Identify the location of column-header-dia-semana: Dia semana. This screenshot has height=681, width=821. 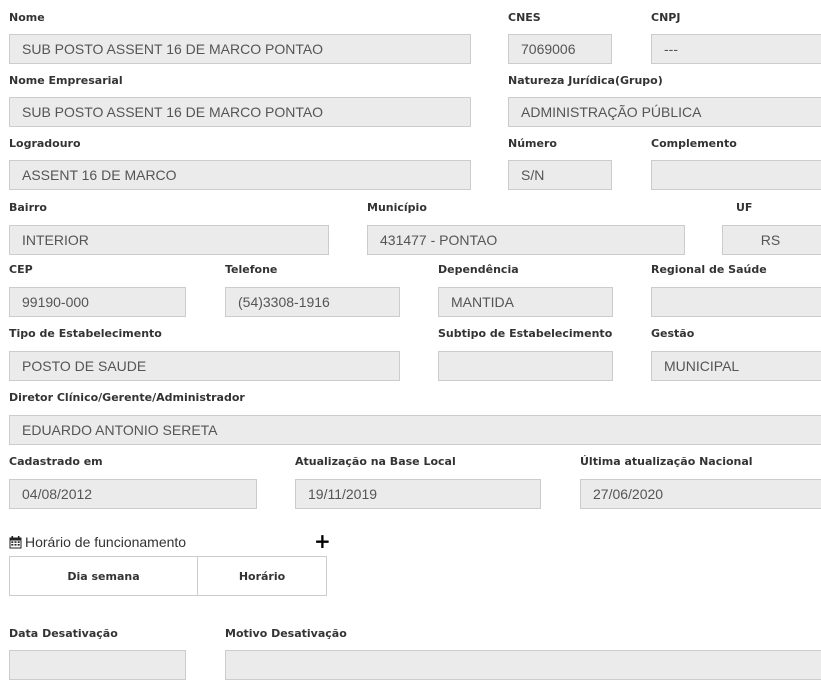
(103, 576).